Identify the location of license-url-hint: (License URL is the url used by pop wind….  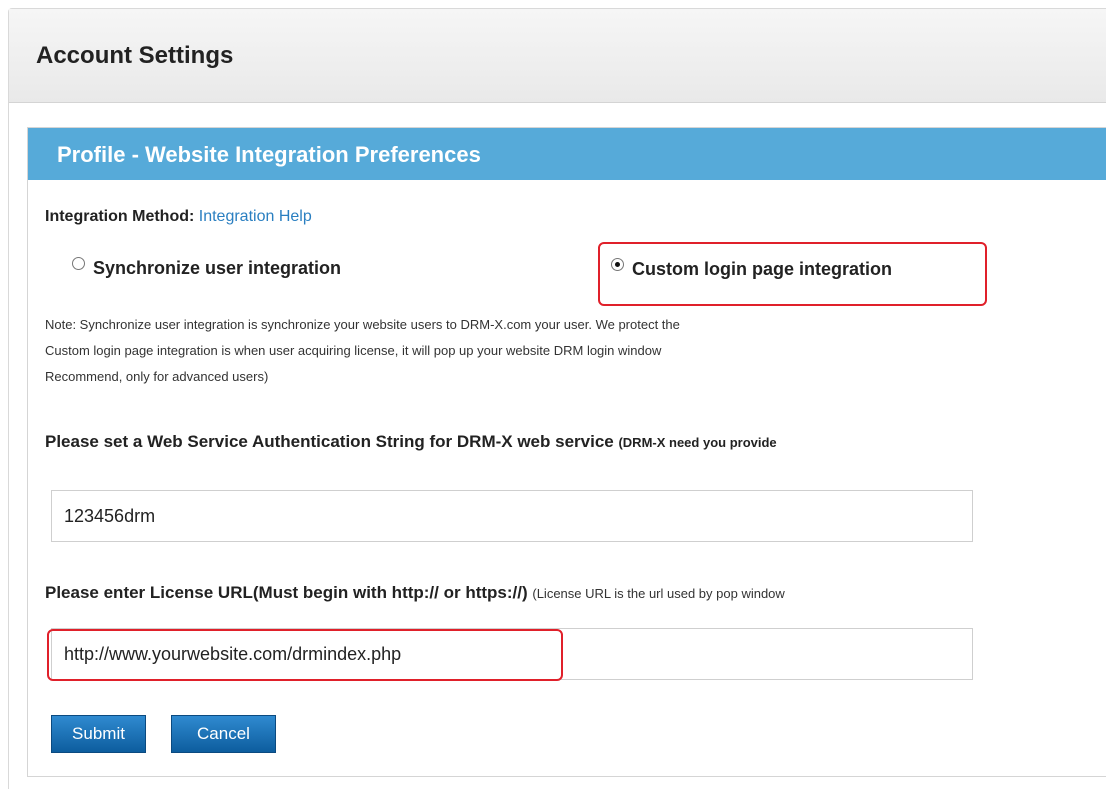
(658, 593).